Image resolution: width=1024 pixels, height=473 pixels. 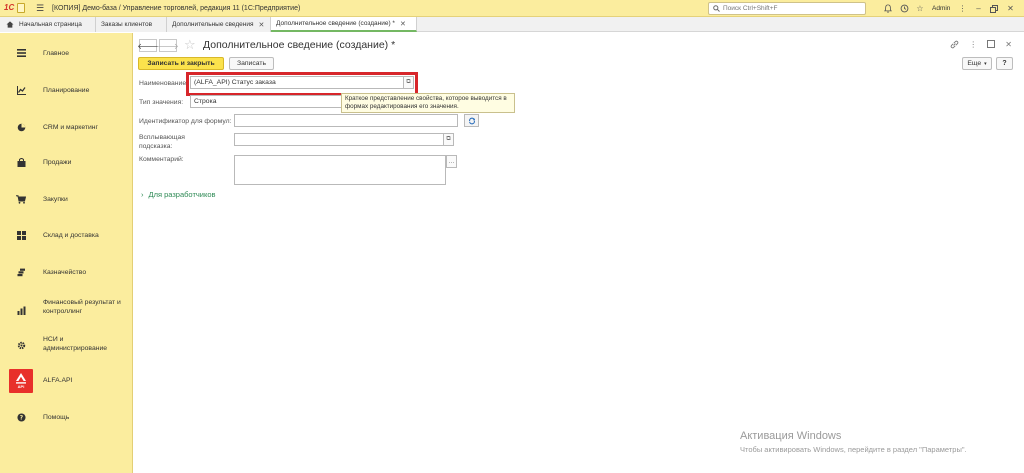 I want to click on user-name: Admin, so click(x=941, y=8).